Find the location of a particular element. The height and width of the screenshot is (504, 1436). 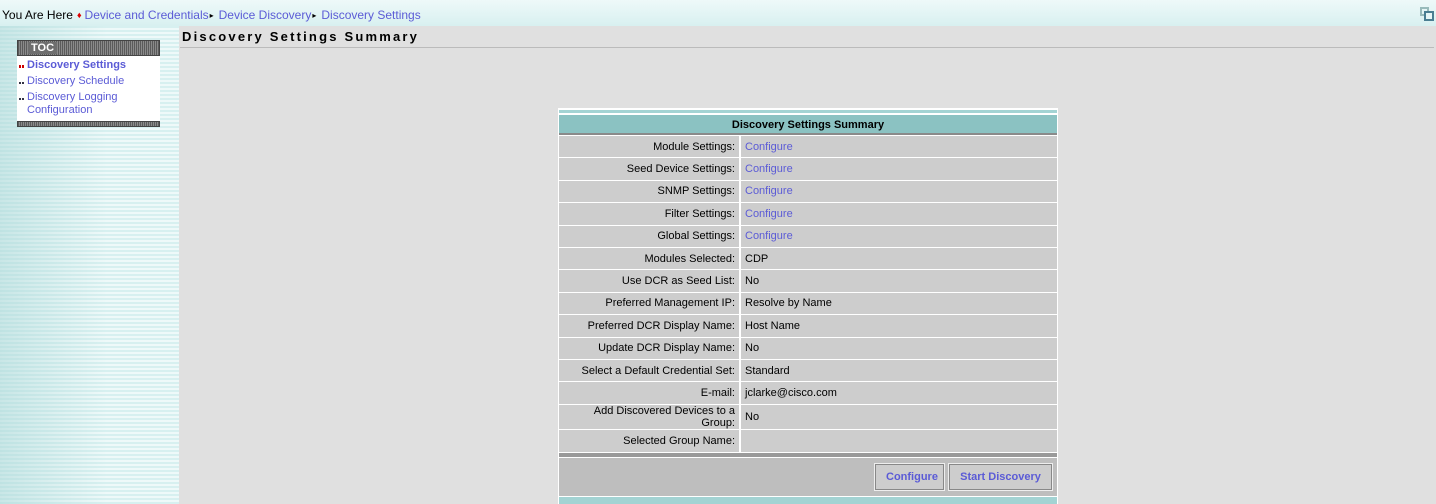

configure-button: Configure is located at coordinates (909, 476).